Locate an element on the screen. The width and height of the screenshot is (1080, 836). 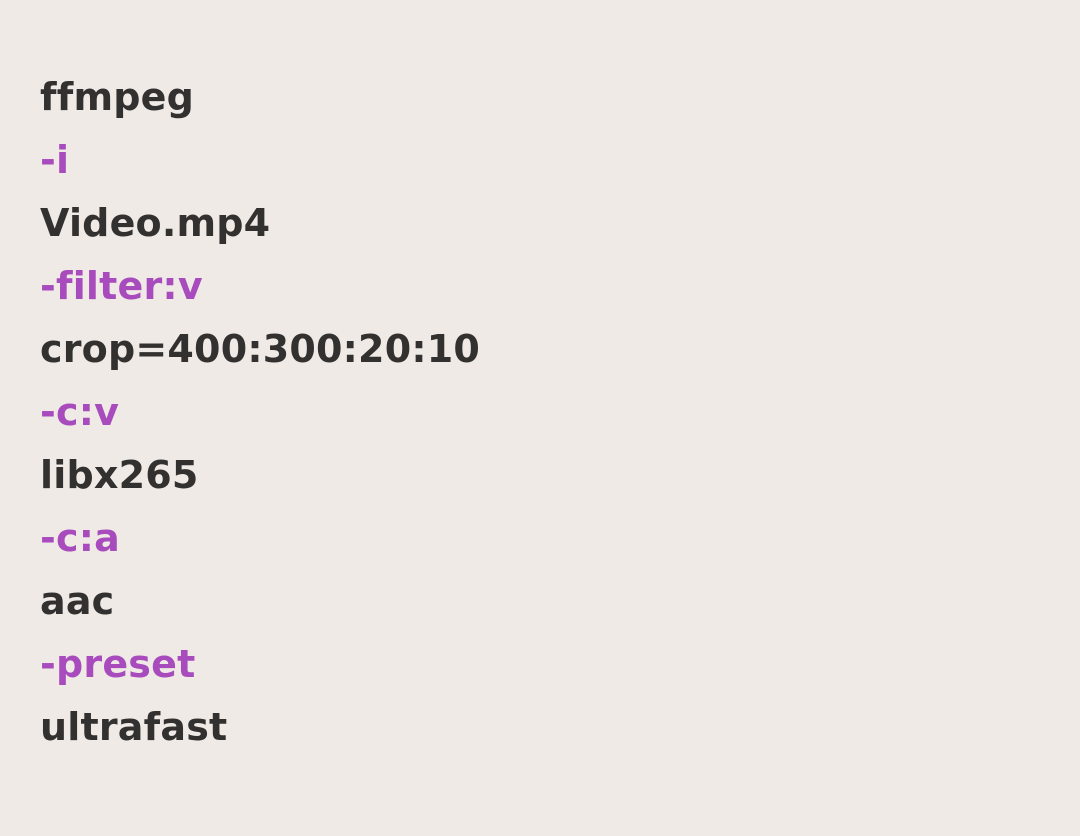
command-name: ffmpeg is located at coordinates (117, 97).